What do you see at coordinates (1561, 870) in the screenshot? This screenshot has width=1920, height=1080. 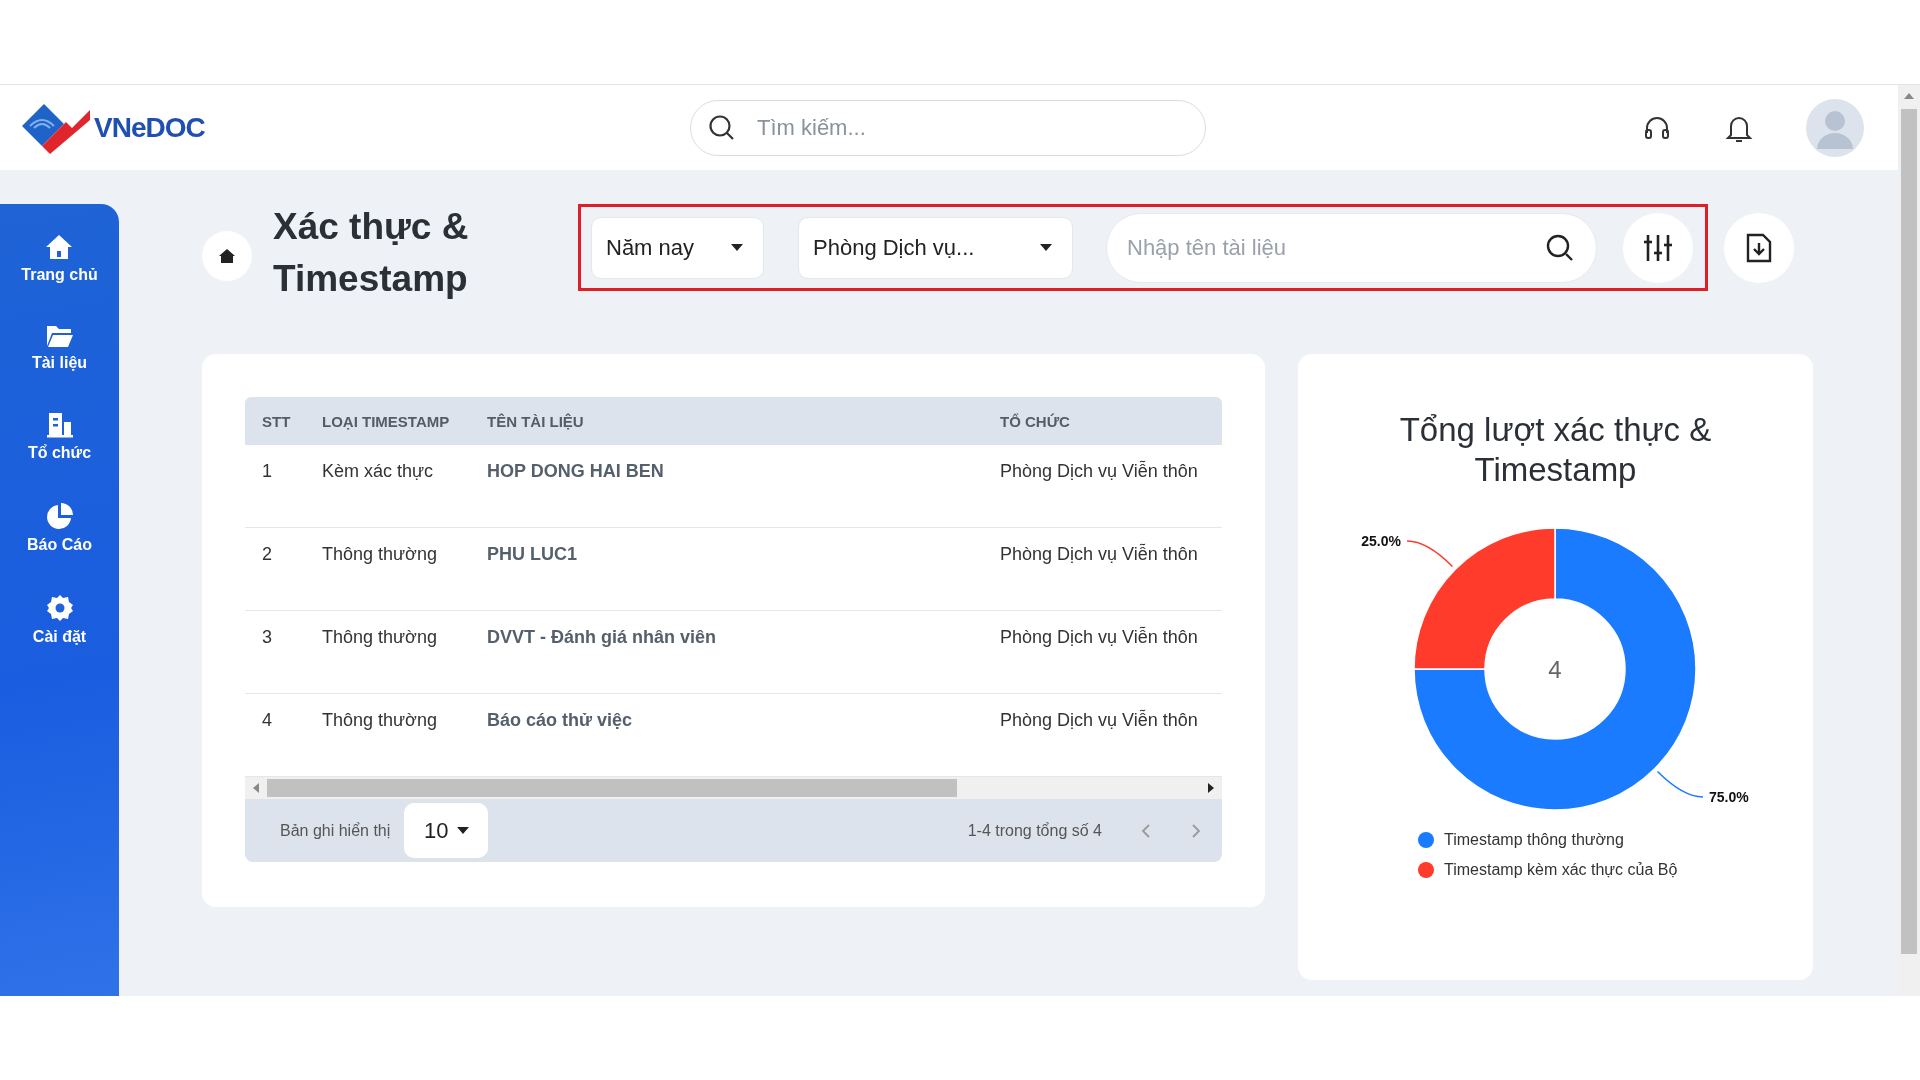 I see `legend-label: Timestamp kèm xác thực của Bộ` at bounding box center [1561, 870].